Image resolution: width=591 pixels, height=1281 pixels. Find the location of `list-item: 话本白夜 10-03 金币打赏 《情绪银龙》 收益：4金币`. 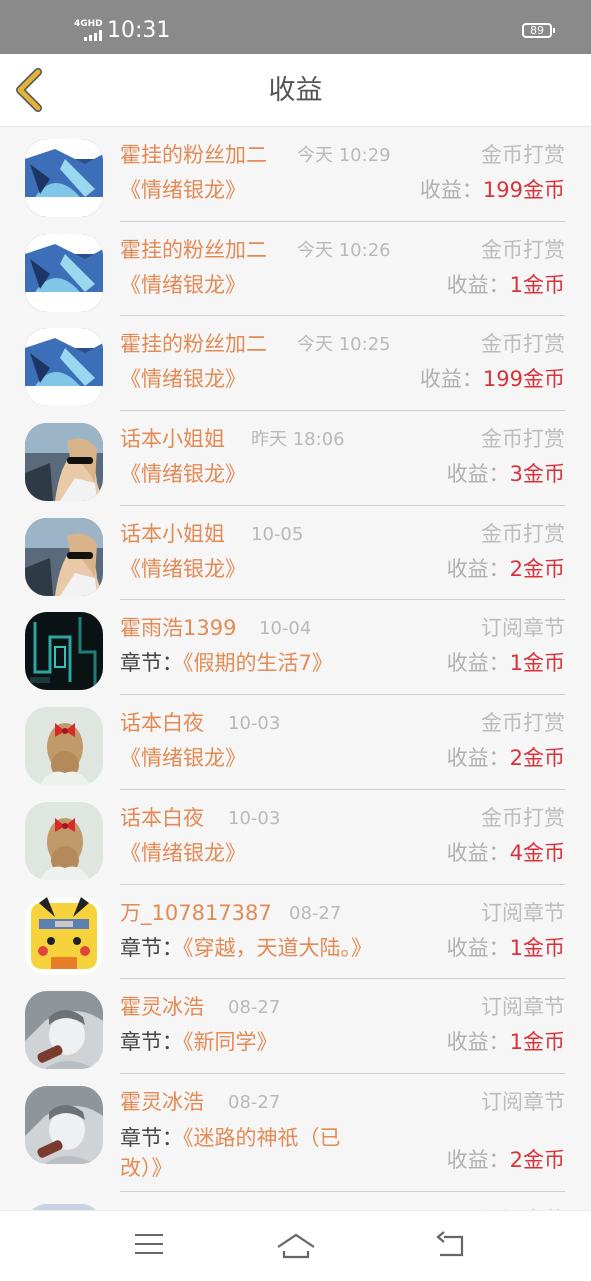

list-item: 话本白夜 10-03 金币打赏 《情绪银龙》 收益：4金币 is located at coordinates (295, 837).